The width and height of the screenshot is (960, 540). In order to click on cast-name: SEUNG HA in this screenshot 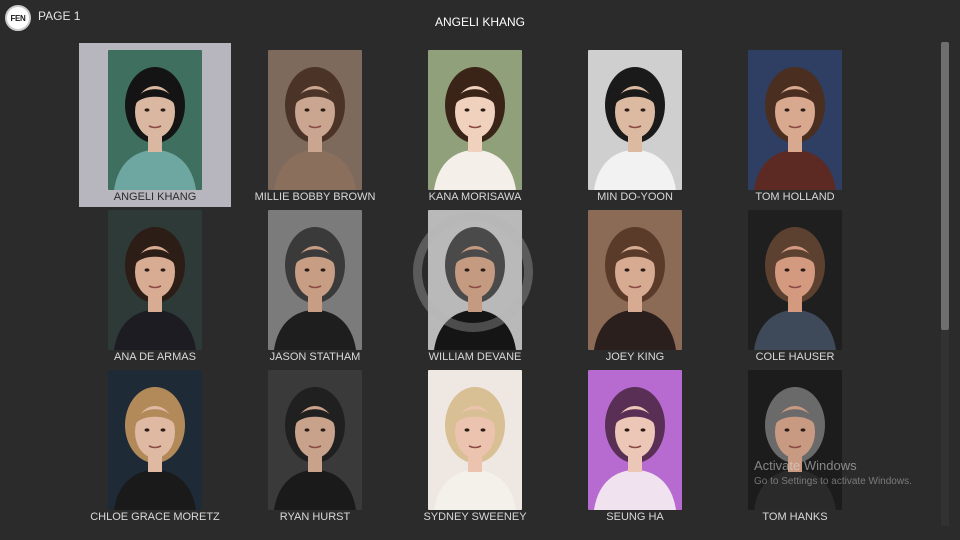, I will do `click(635, 517)`.